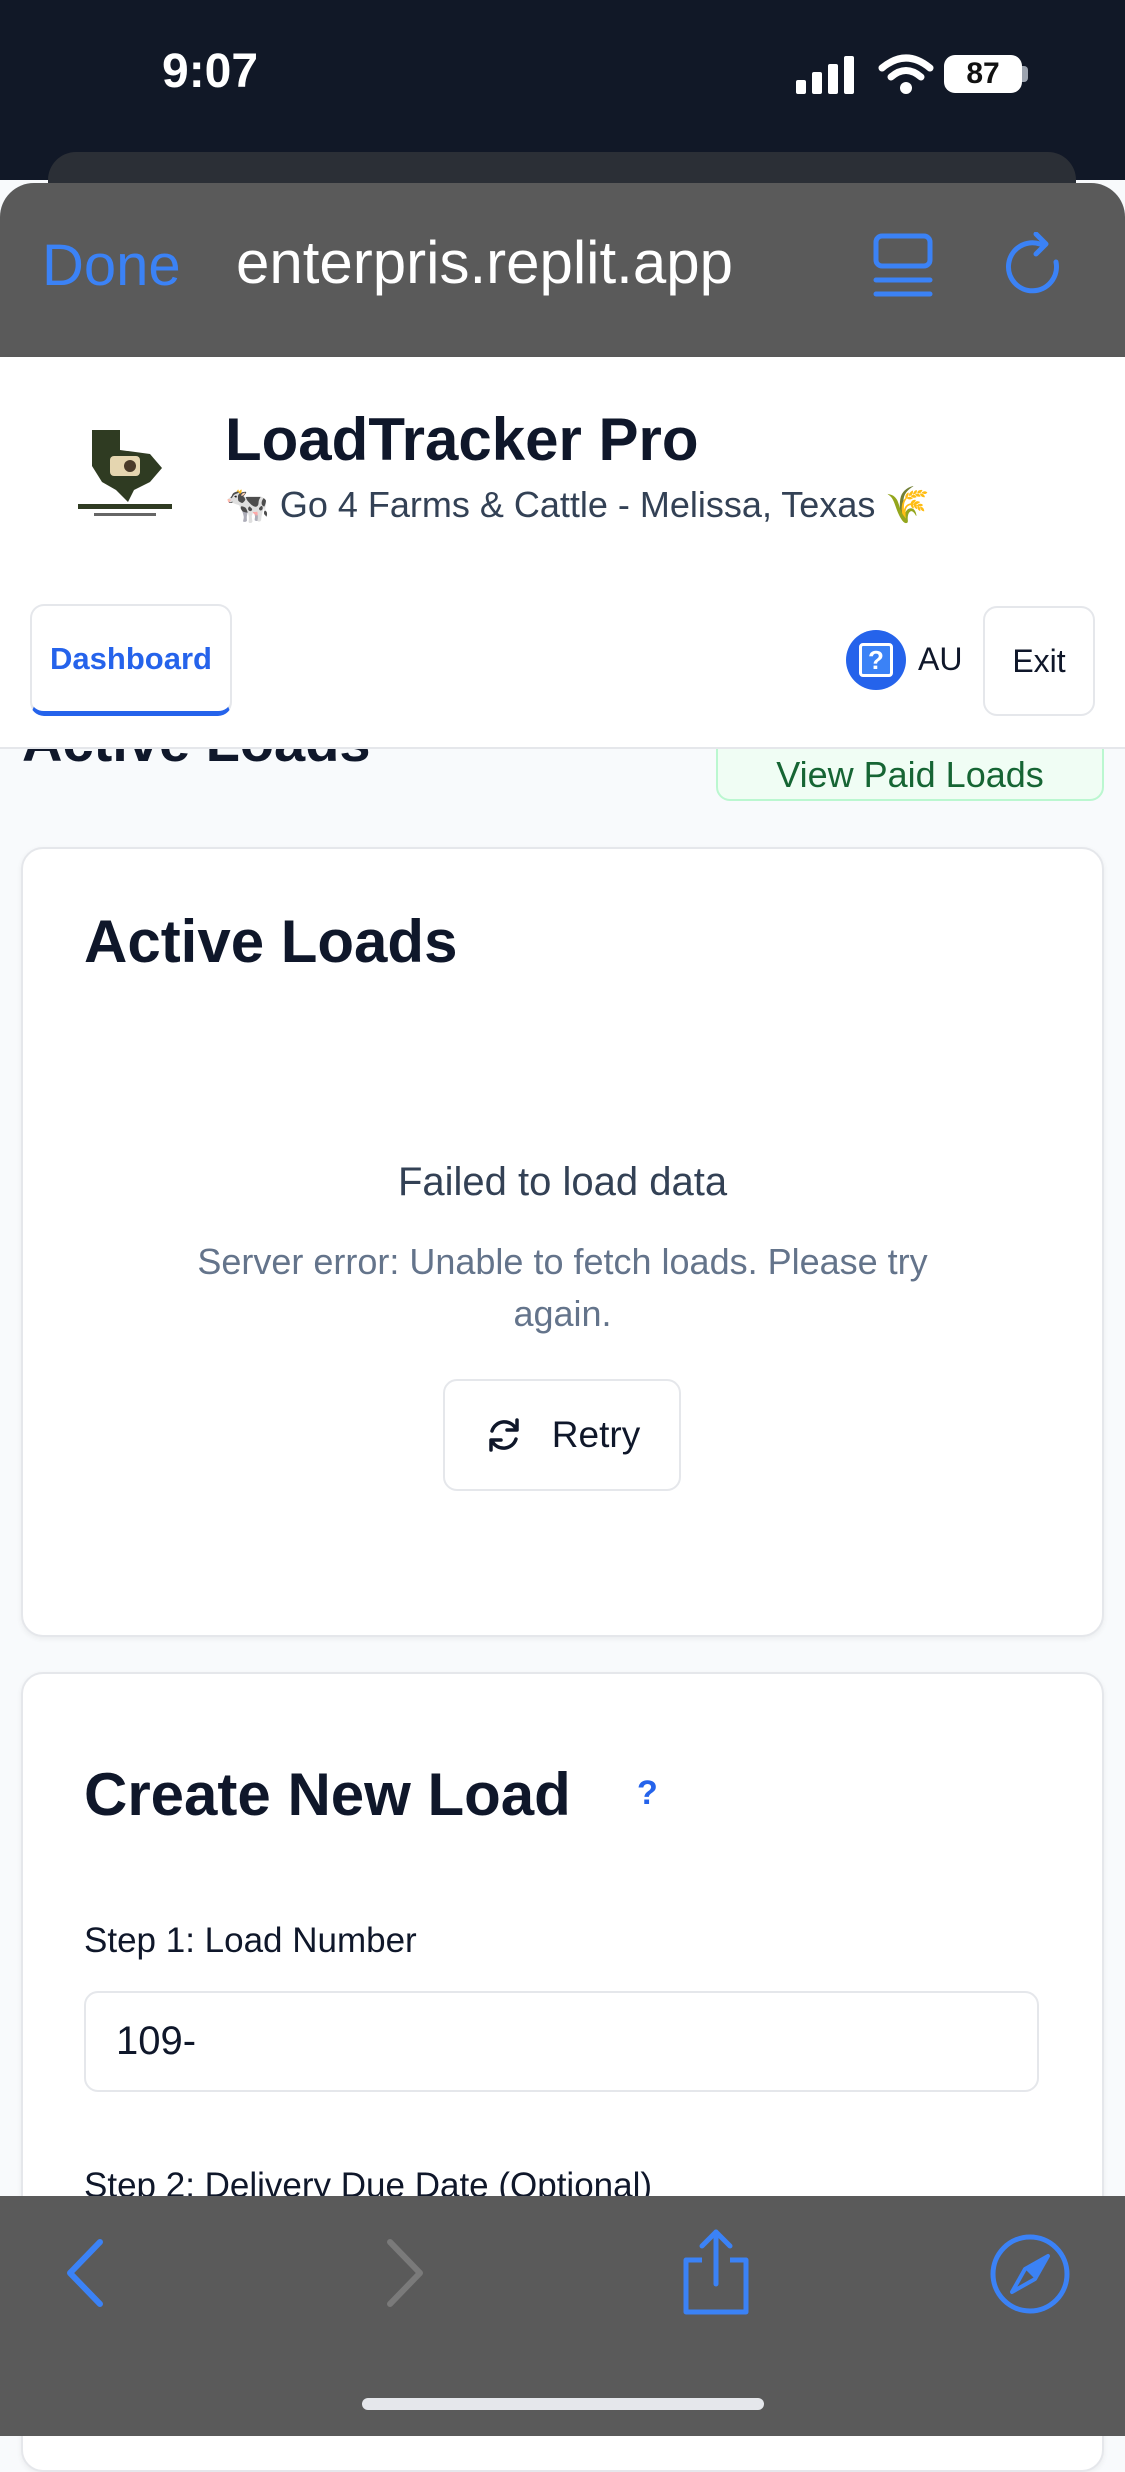  What do you see at coordinates (910, 775) in the screenshot?
I see `view-paid-loads-button: View Paid Loads` at bounding box center [910, 775].